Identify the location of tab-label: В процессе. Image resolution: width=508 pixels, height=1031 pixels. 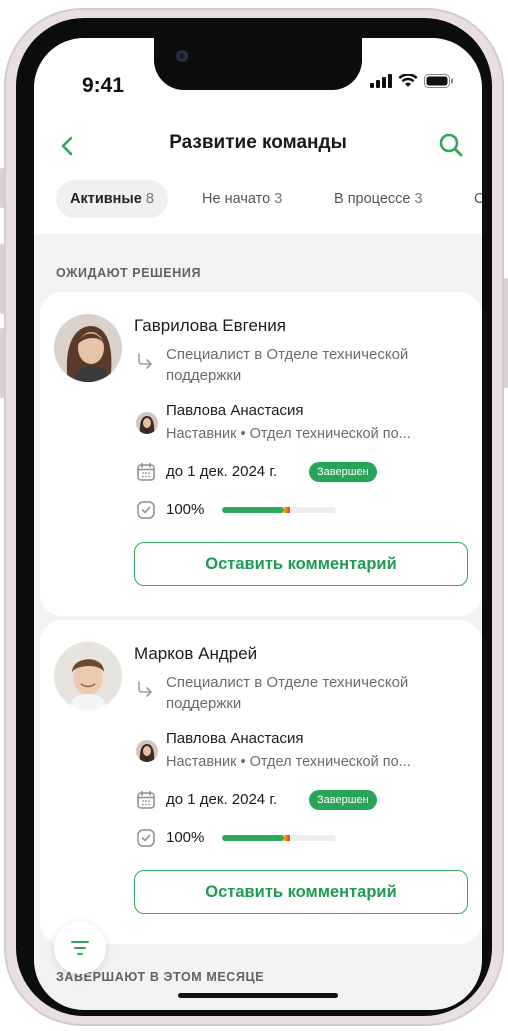
(372, 199).